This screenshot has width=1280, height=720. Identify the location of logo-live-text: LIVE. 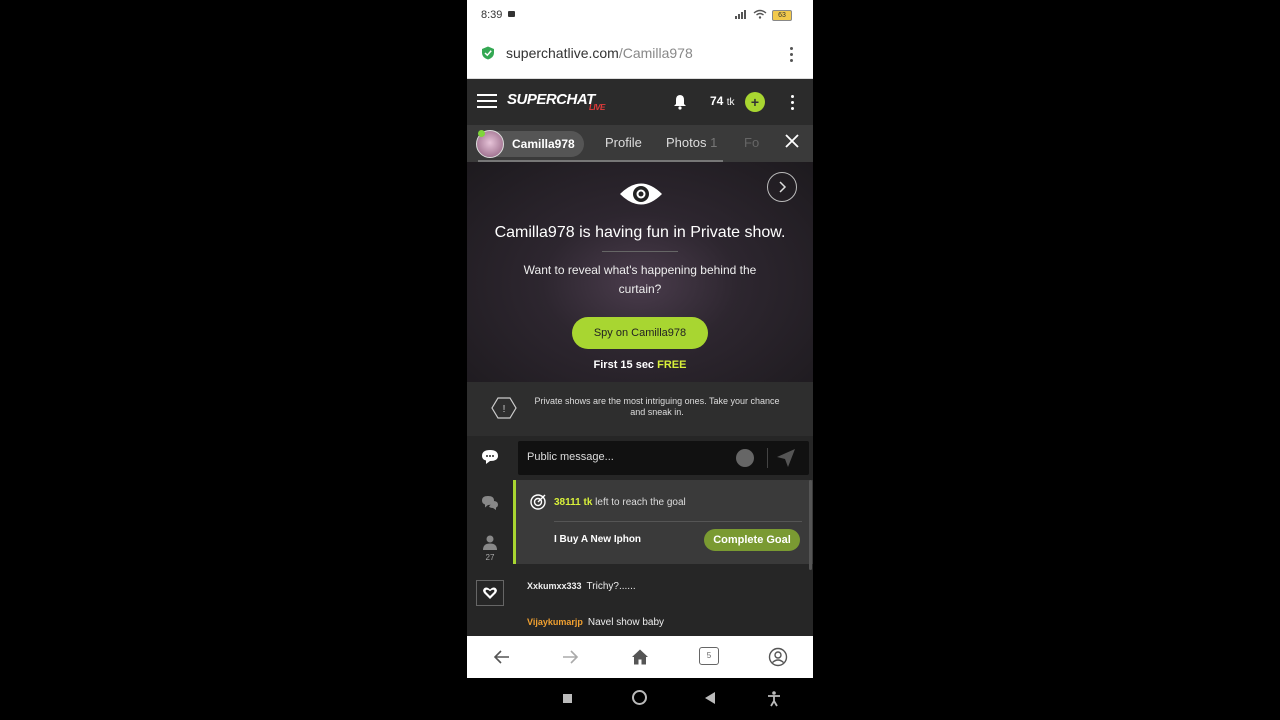
(597, 107).